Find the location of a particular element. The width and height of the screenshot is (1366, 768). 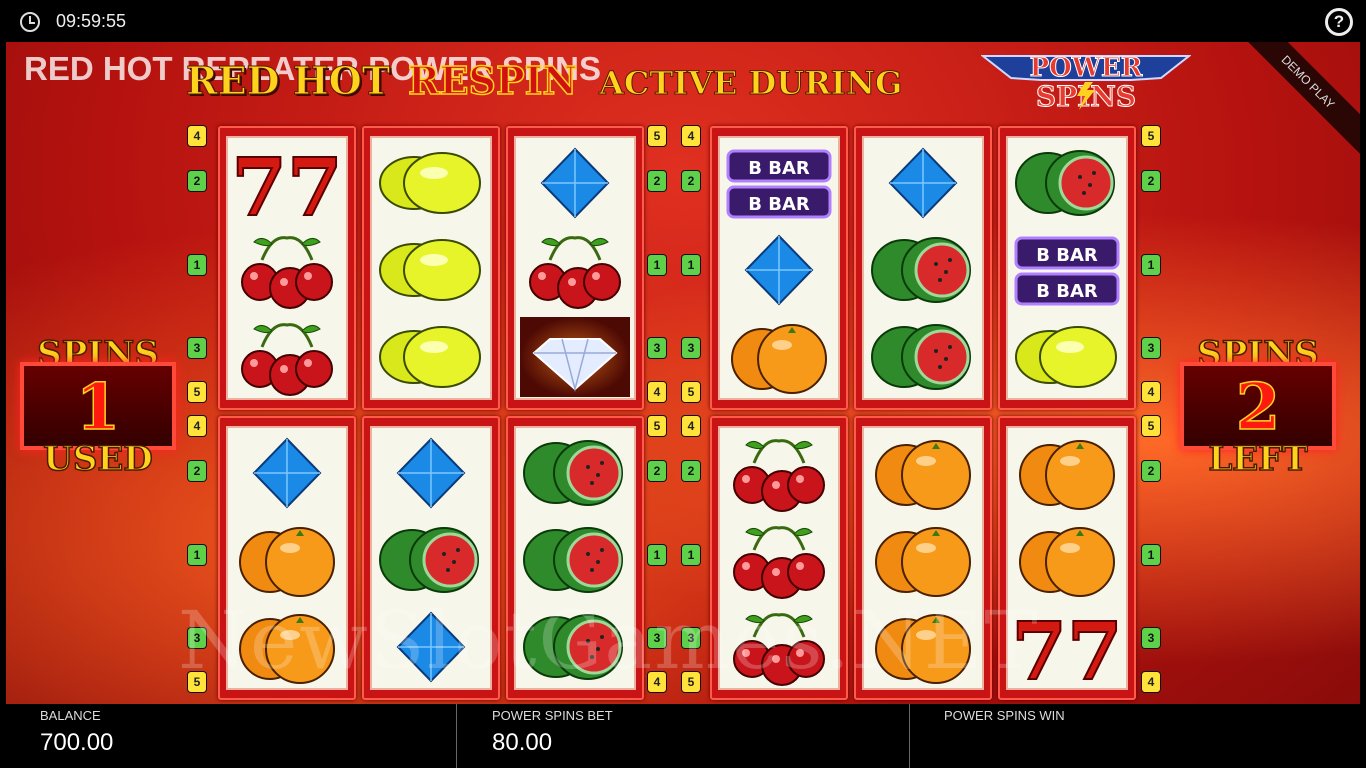

spins-used-box: 1 is located at coordinates (98, 406).